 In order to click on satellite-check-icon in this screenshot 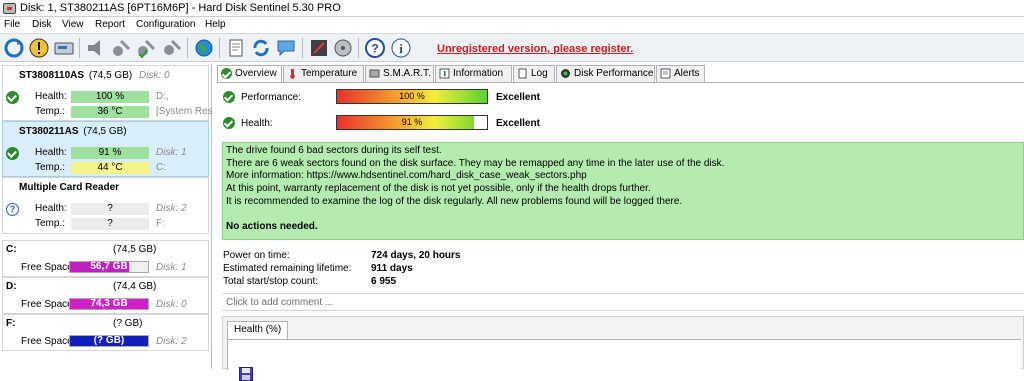, I will do `click(146, 48)`.